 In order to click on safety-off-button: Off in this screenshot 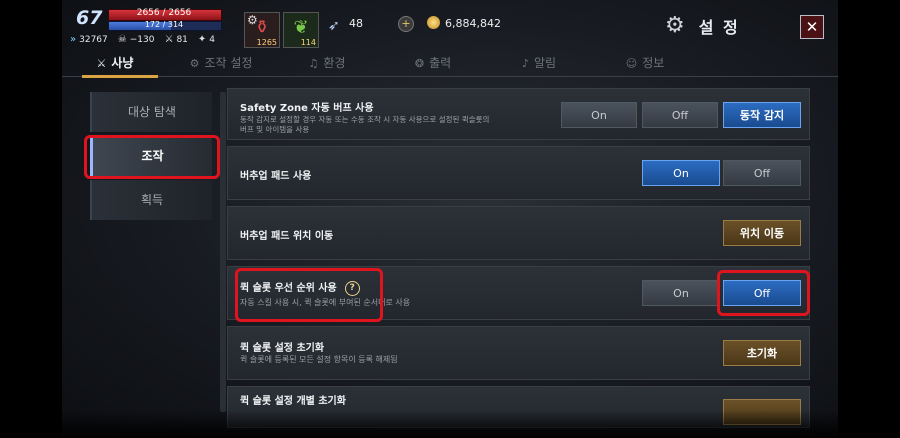, I will do `click(680, 115)`.